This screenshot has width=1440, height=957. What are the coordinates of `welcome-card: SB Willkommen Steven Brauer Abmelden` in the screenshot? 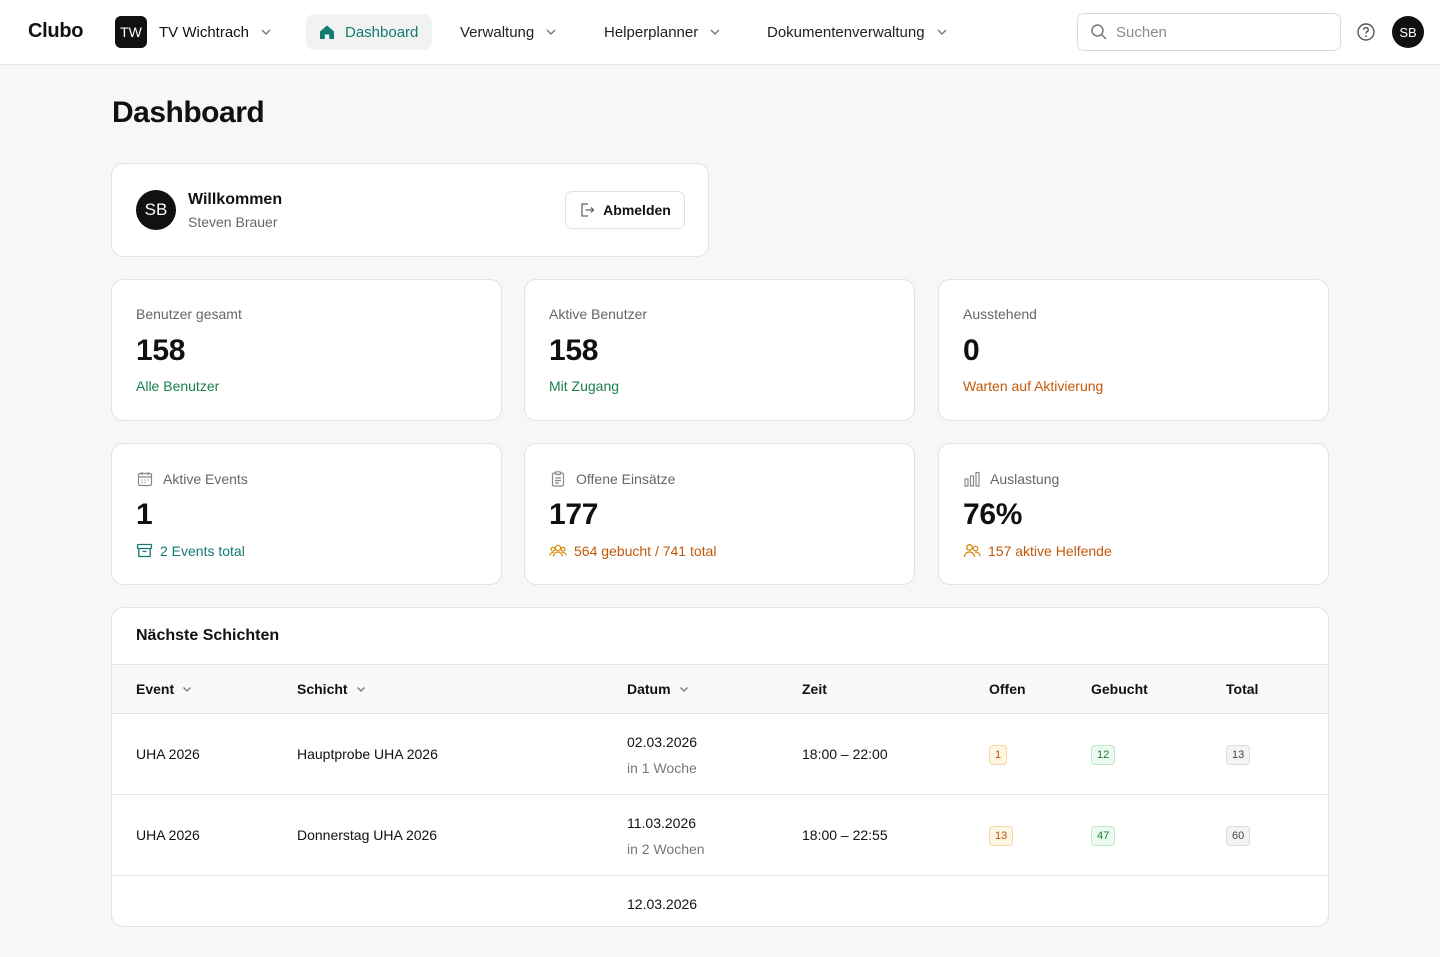 It's located at (410, 210).